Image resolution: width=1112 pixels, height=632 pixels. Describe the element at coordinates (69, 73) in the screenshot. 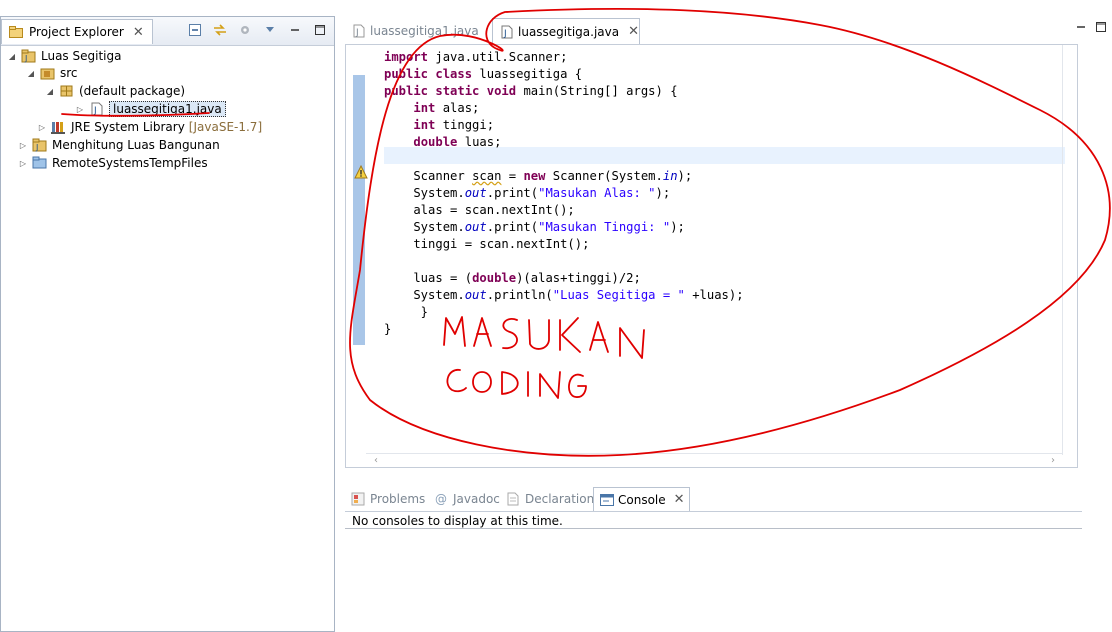

I see `tree-item-label: src` at that location.